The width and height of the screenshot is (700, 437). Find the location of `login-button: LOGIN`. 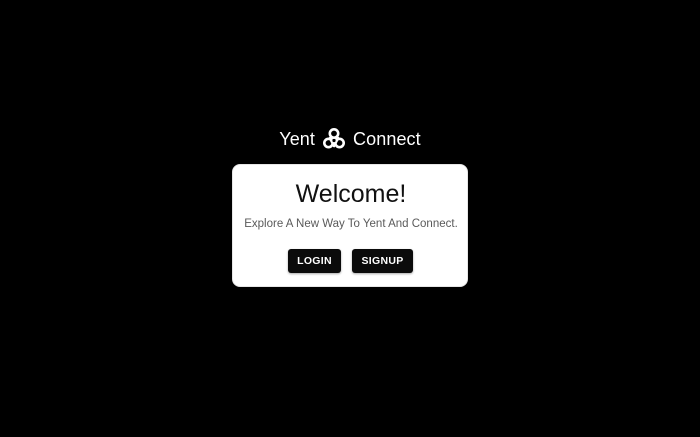

login-button: LOGIN is located at coordinates (314, 261).